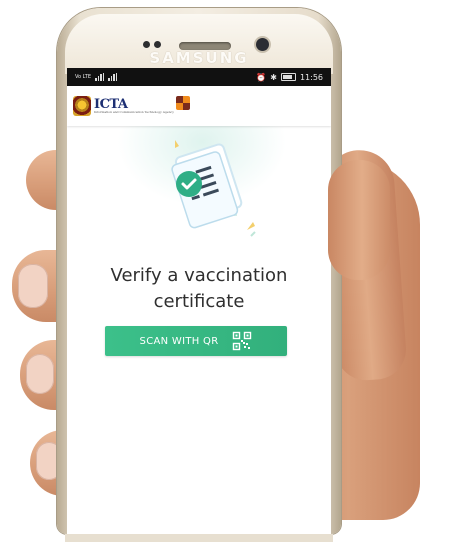 Image resolution: width=449 pixels, height=542 pixels. Describe the element at coordinates (199, 288) in the screenshot. I see `page-title: Verify a vaccination certificate` at that location.